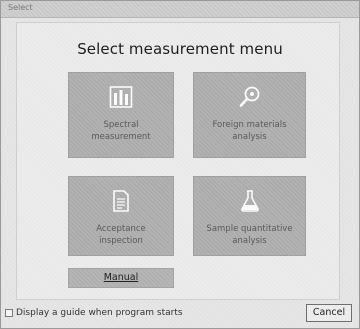 This screenshot has width=360, height=329. Describe the element at coordinates (121, 97) in the screenshot. I see `bar-spectrum-icon` at that location.